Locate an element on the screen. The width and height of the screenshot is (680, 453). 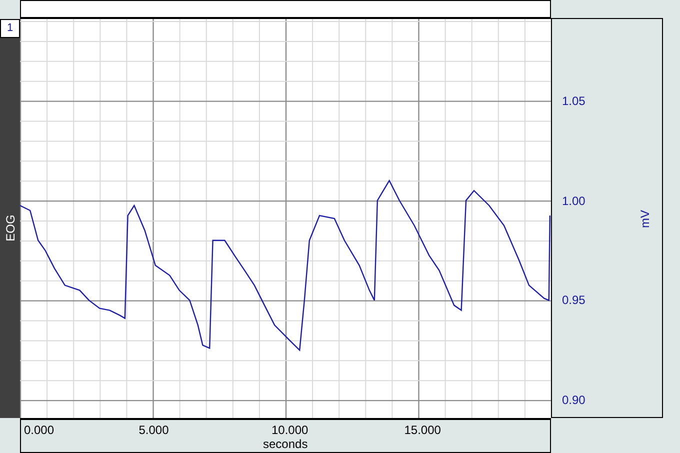
x-tick-label: 0.000 is located at coordinates (39, 430).